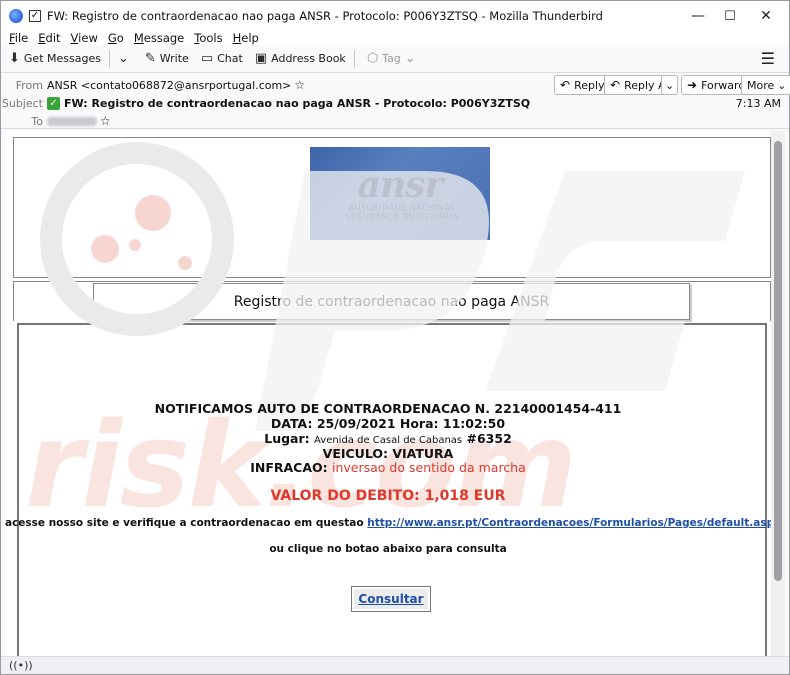 Image resolution: width=790 pixels, height=675 pixels. Describe the element at coordinates (395, 38) in the screenshot. I see `menu-bar: File Edit View Go Message Tools Help` at that location.